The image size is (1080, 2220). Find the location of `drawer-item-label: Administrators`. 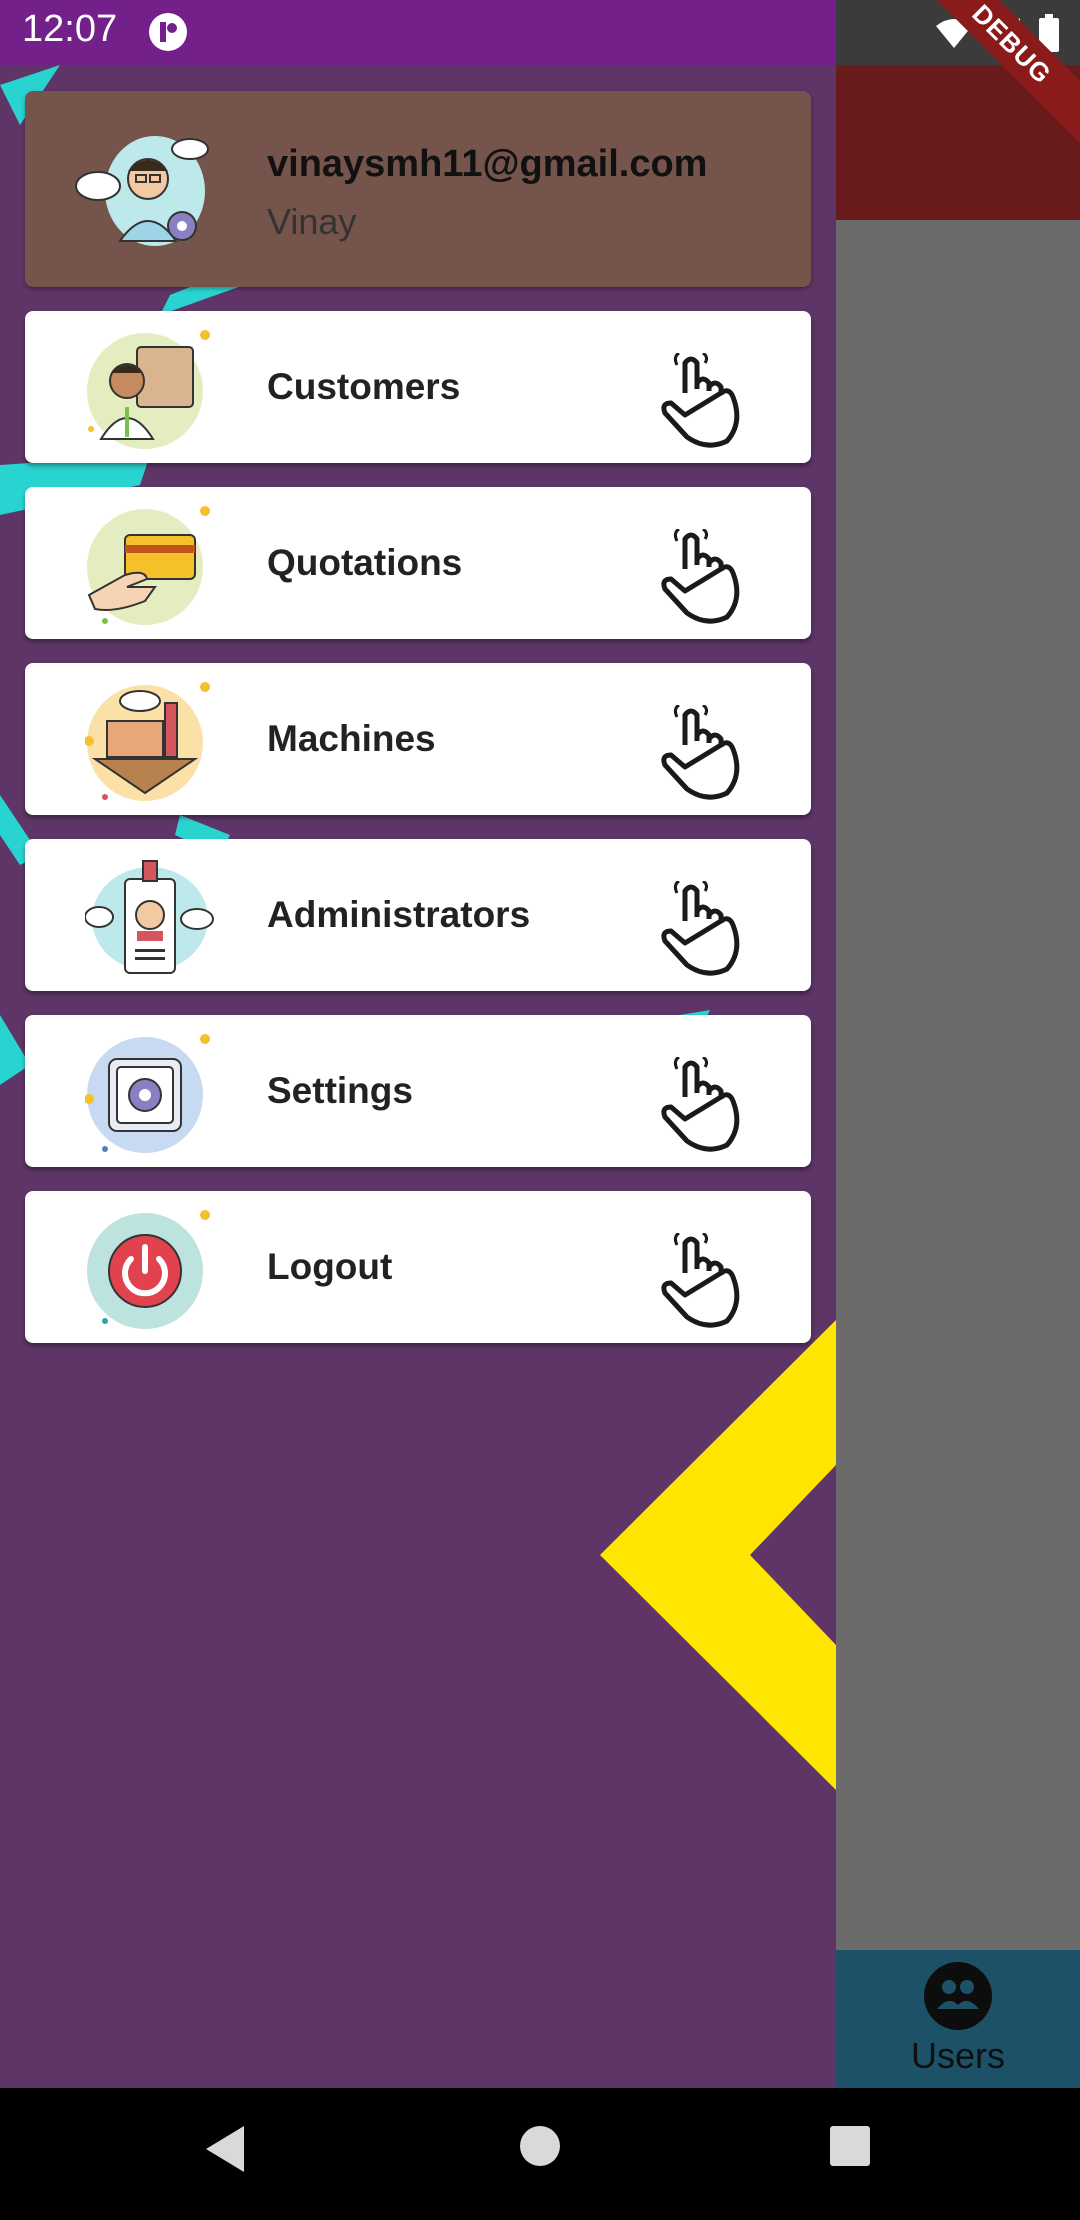

drawer-item-label: Administrators is located at coordinates (399, 914).